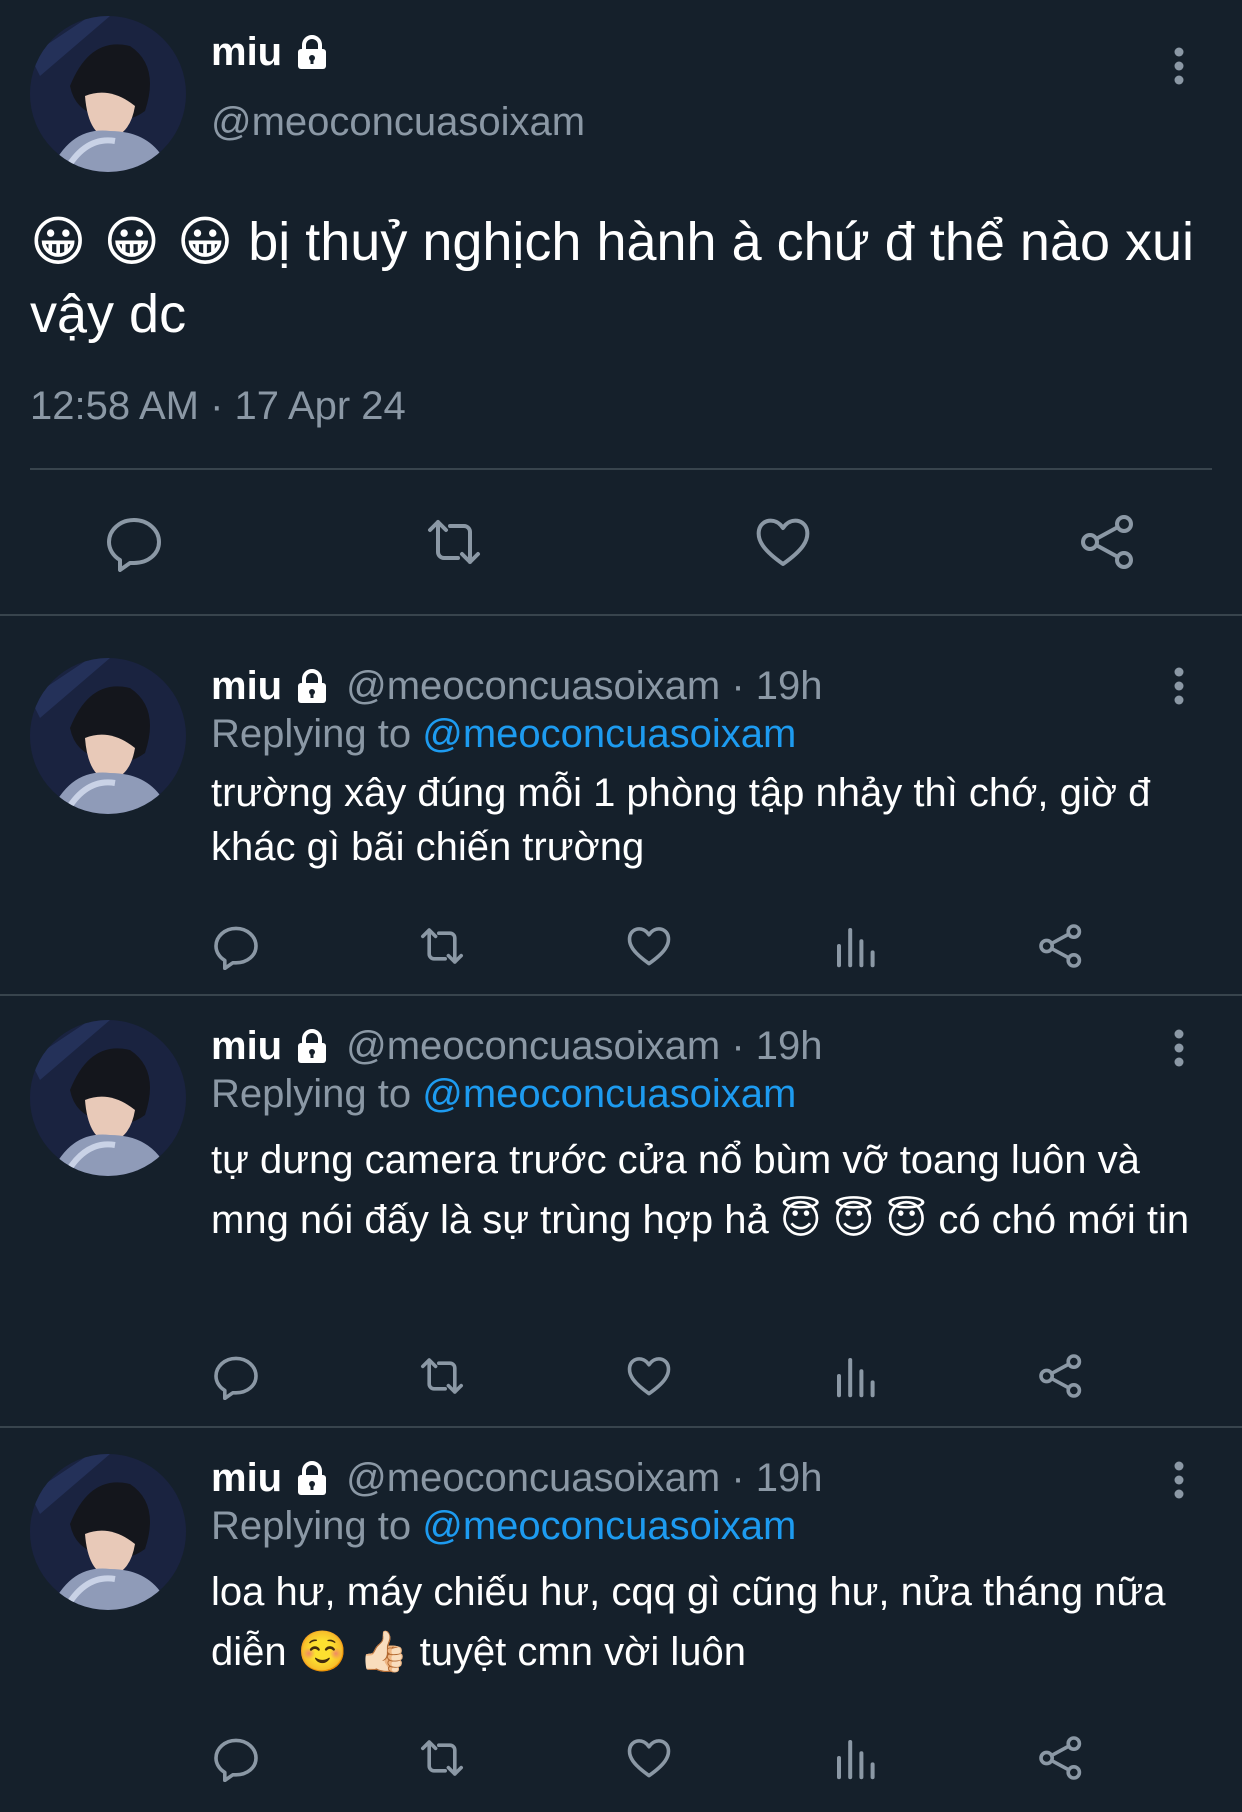 The height and width of the screenshot is (1812, 1242). I want to click on author-row: miu, so click(271, 52).